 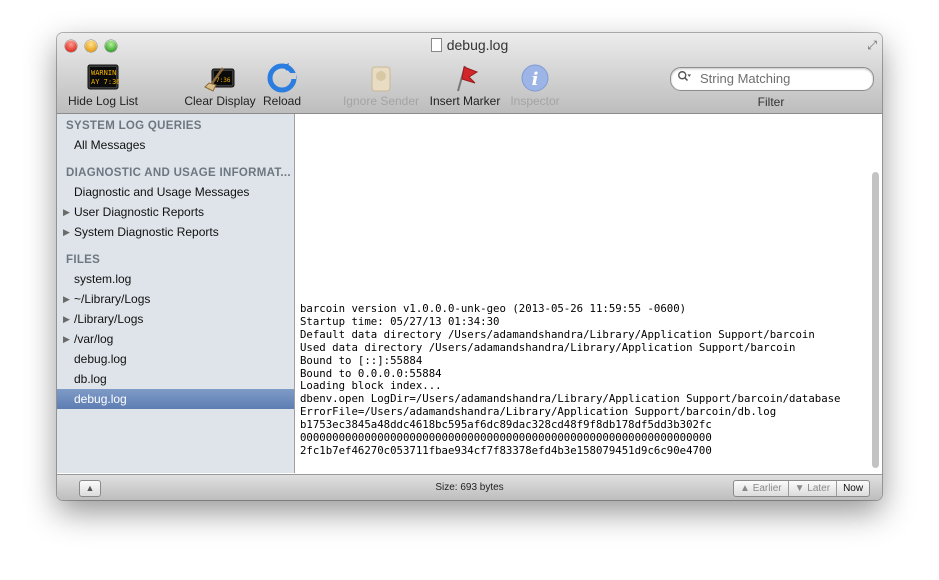 What do you see at coordinates (767, 488) in the screenshot?
I see `earlier-label: Earlier` at bounding box center [767, 488].